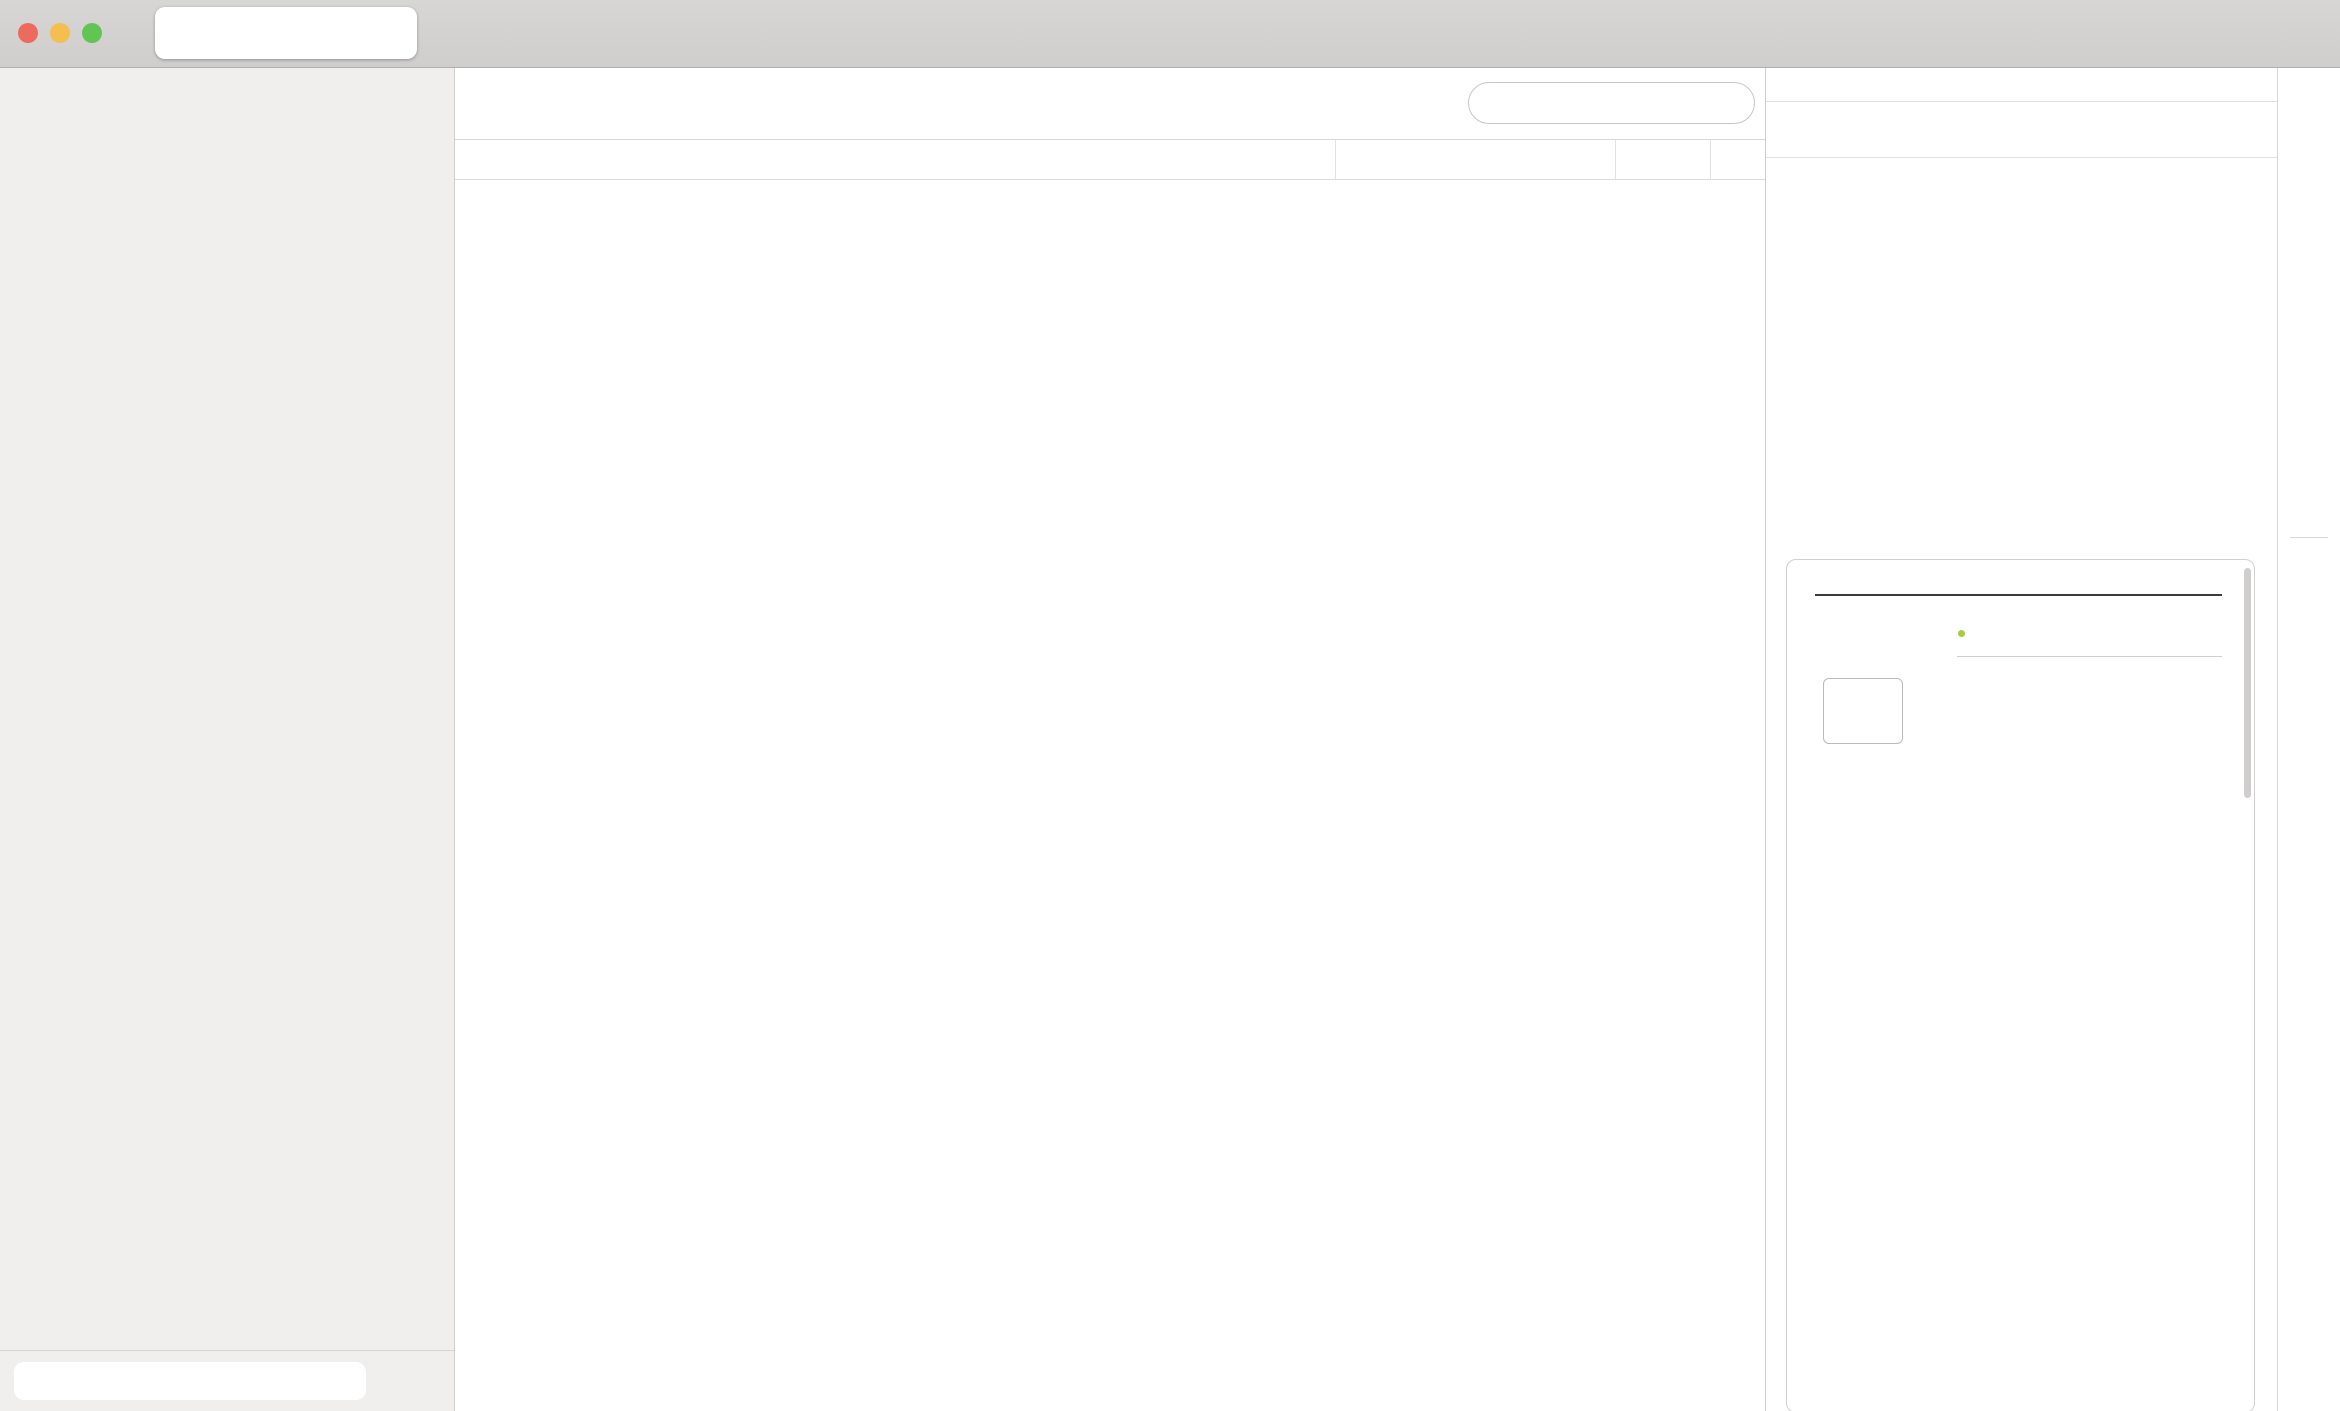 The width and height of the screenshot is (2340, 1411). What do you see at coordinates (2308, 739) in the screenshot?
I see `item-pane-rail` at bounding box center [2308, 739].